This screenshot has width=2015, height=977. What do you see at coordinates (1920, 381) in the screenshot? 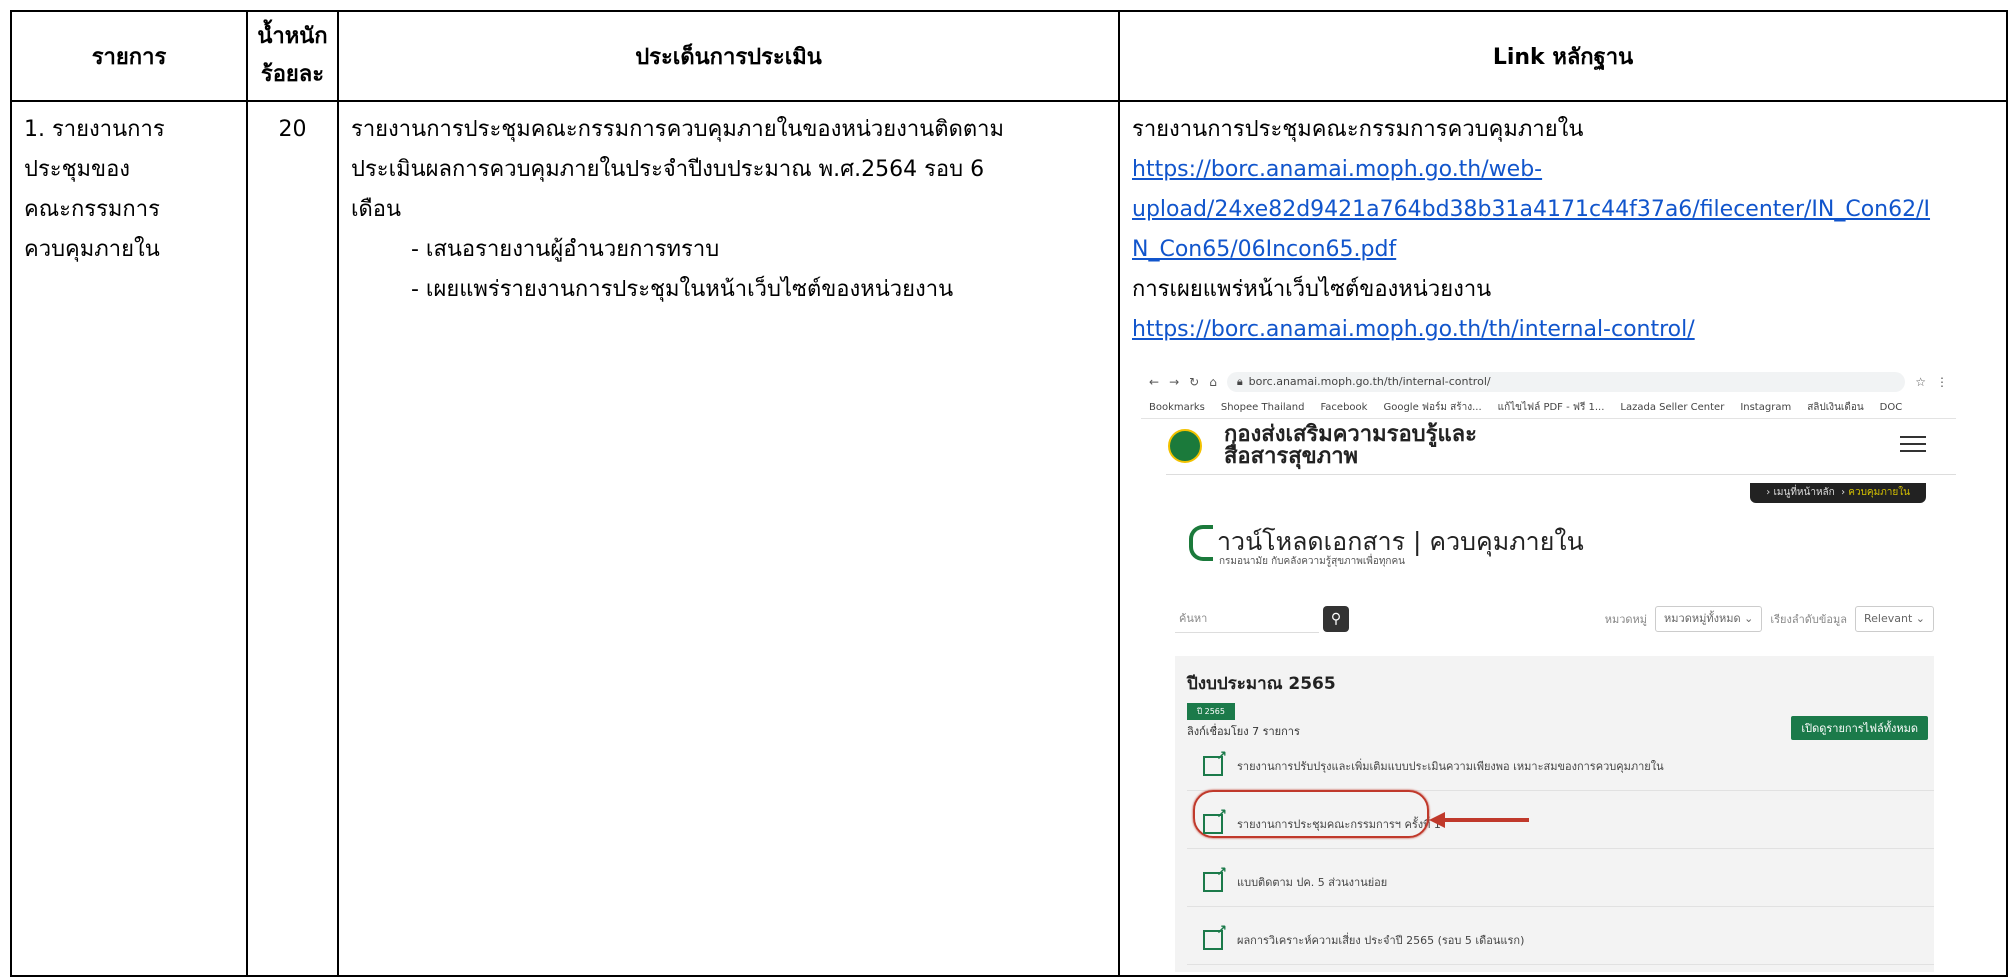
I see `star-icon: ☆` at bounding box center [1920, 381].